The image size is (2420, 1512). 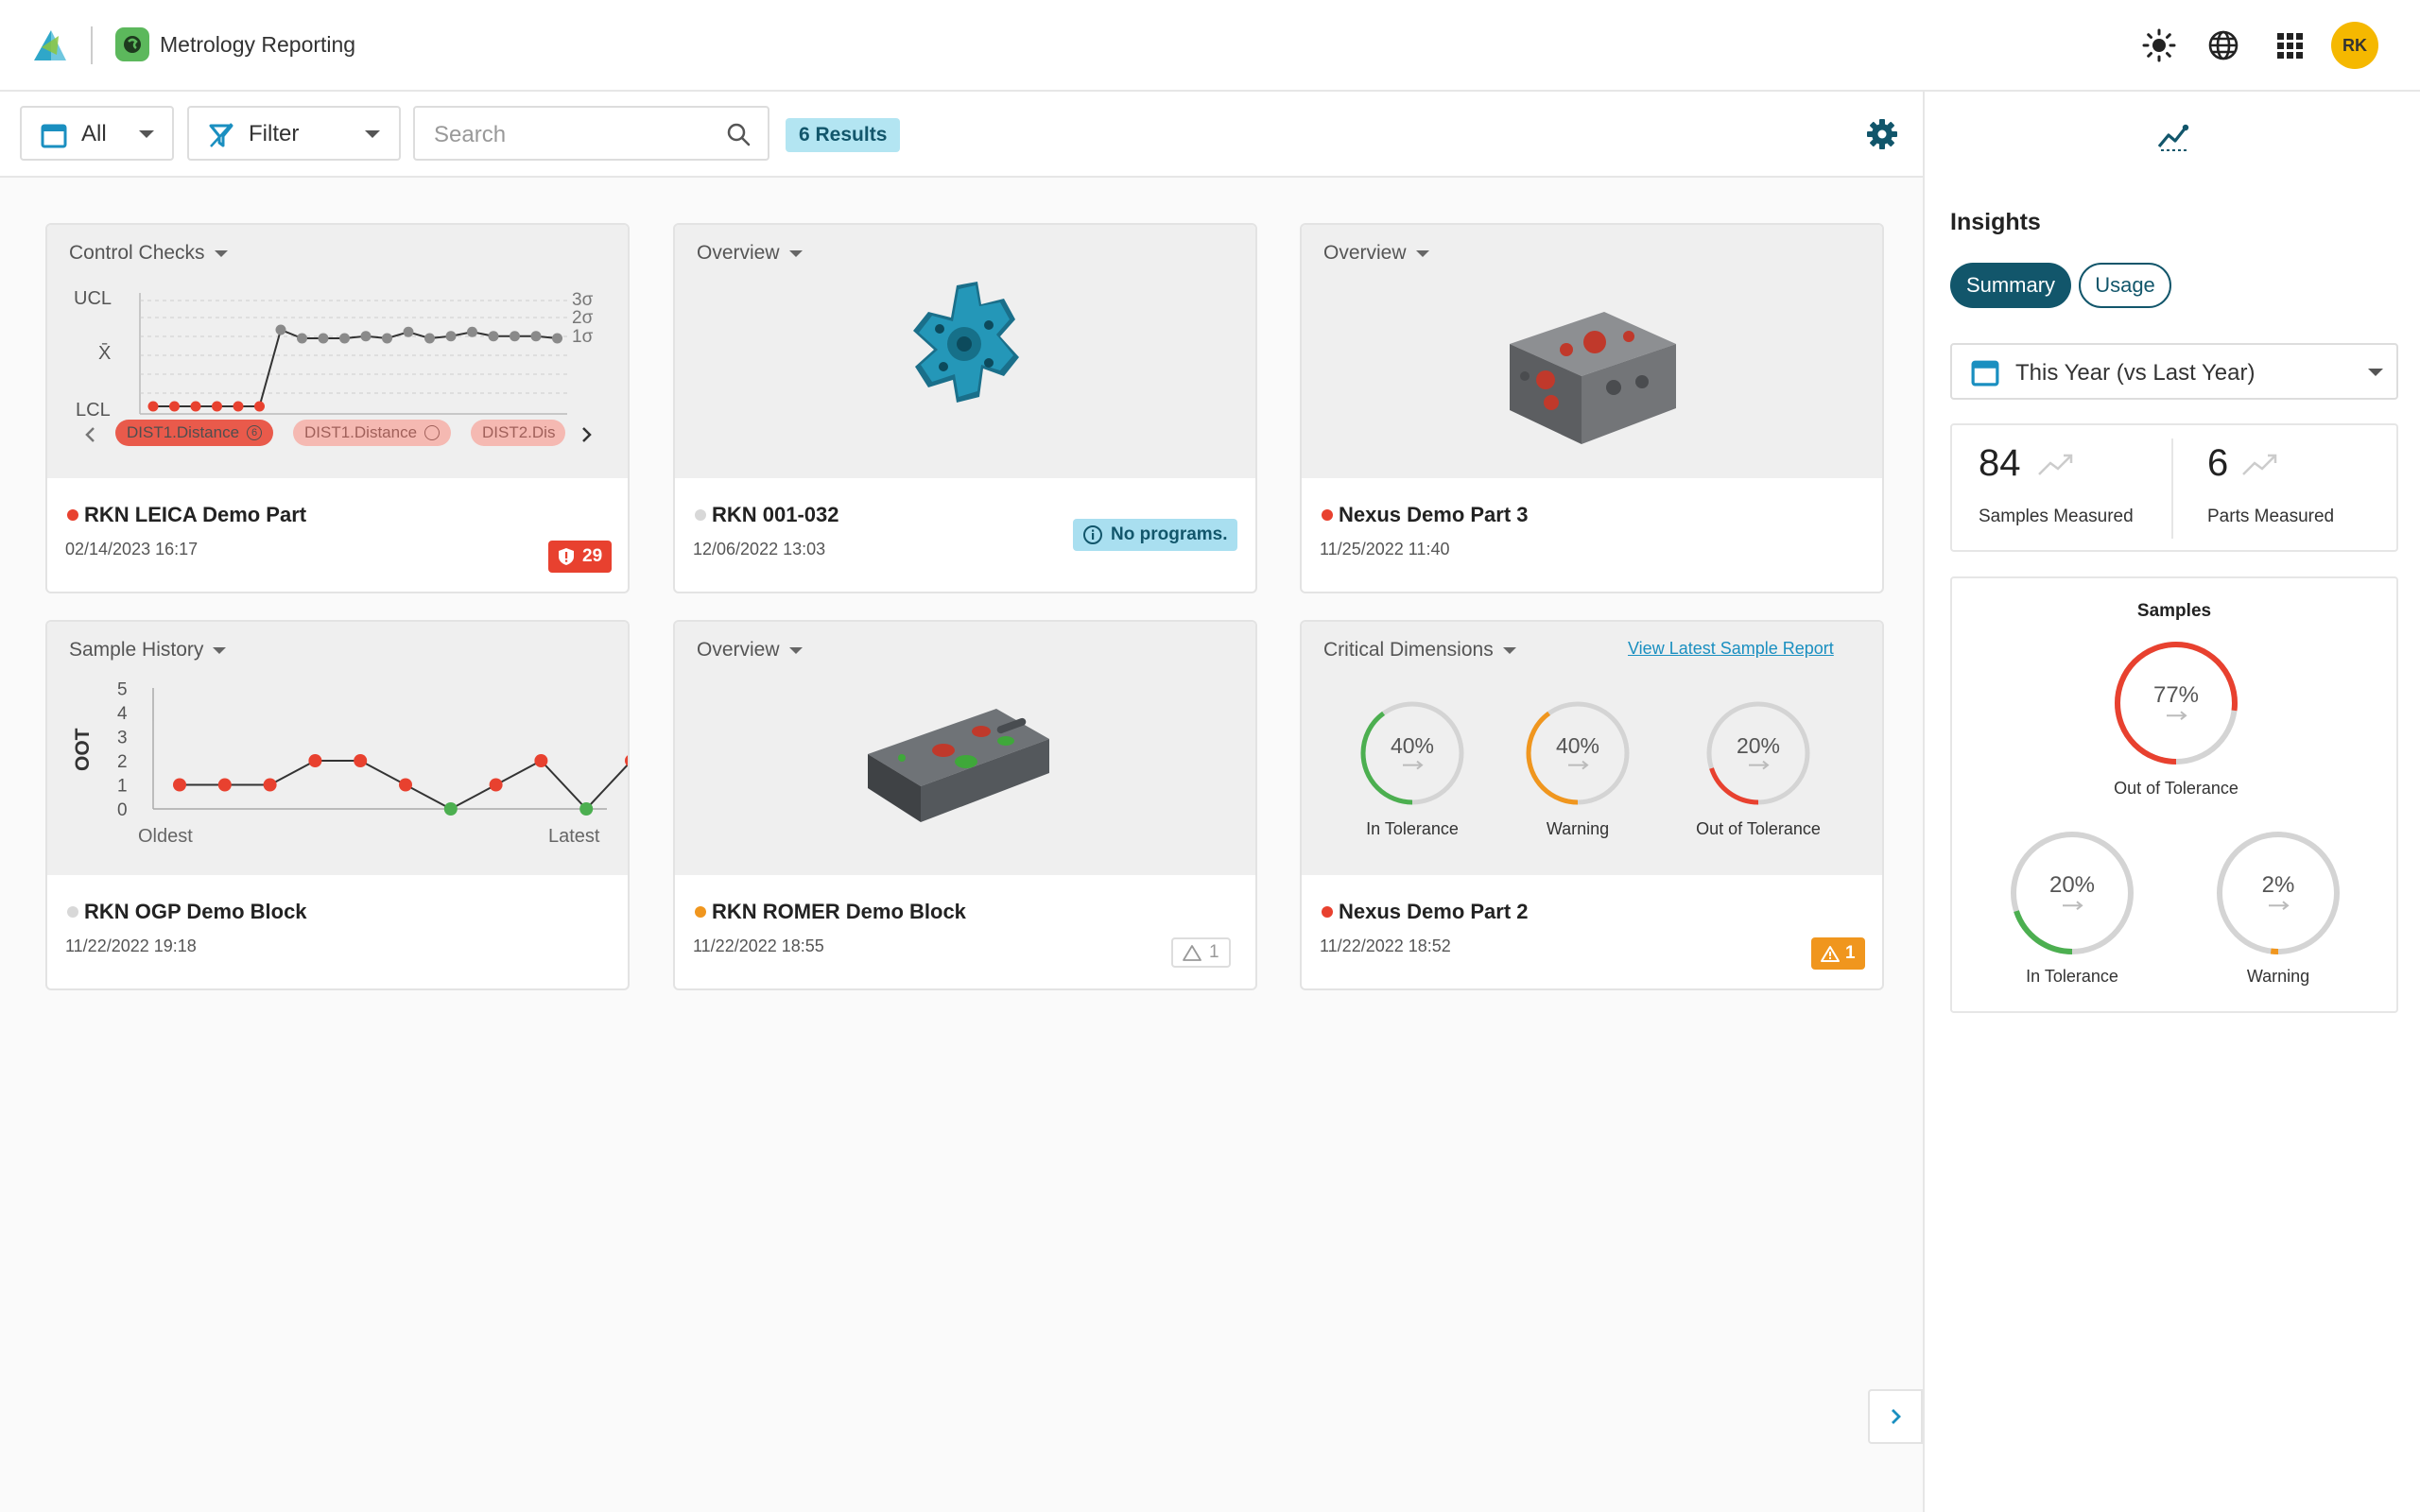 What do you see at coordinates (2055, 464) in the screenshot?
I see `trend-up-icon` at bounding box center [2055, 464].